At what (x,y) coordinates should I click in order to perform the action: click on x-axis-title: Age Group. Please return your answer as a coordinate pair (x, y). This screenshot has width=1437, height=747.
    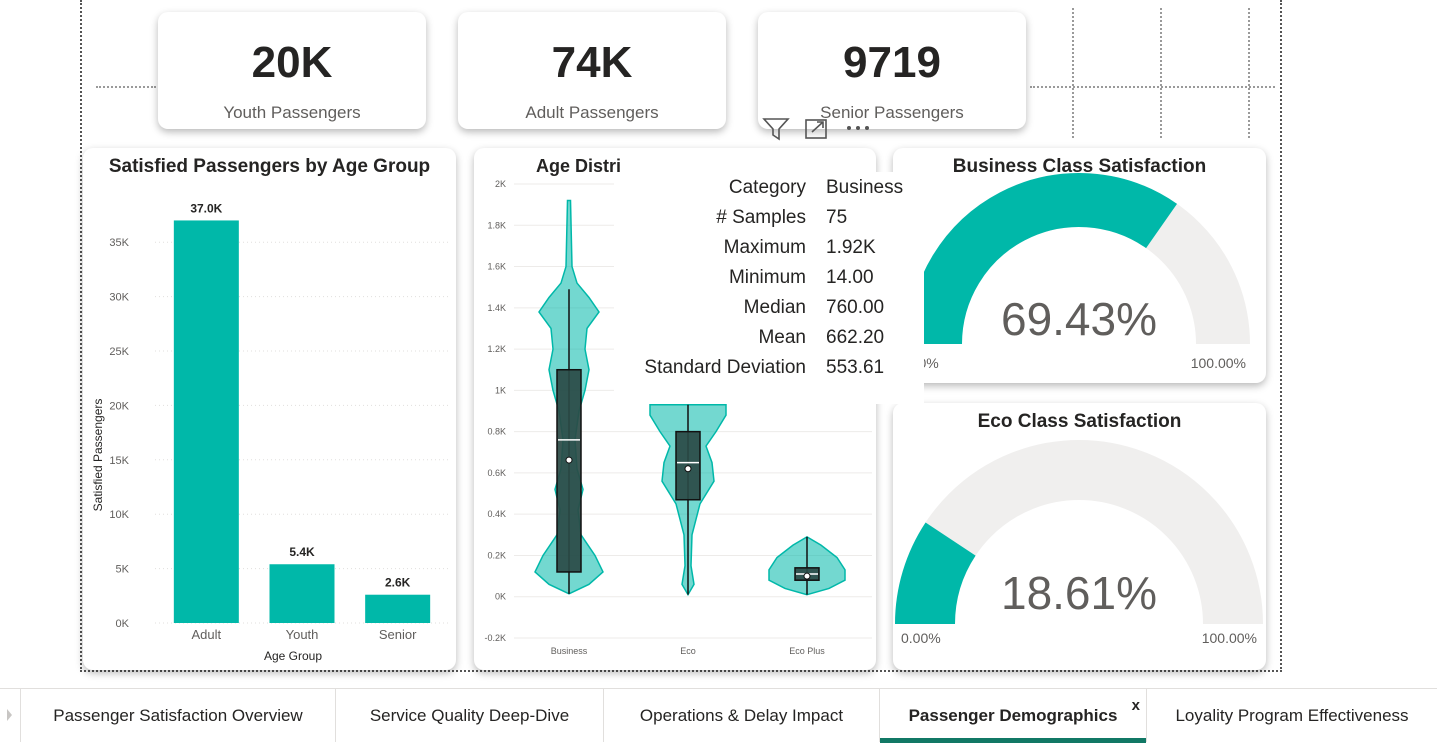
    Looking at the image, I should click on (293, 656).